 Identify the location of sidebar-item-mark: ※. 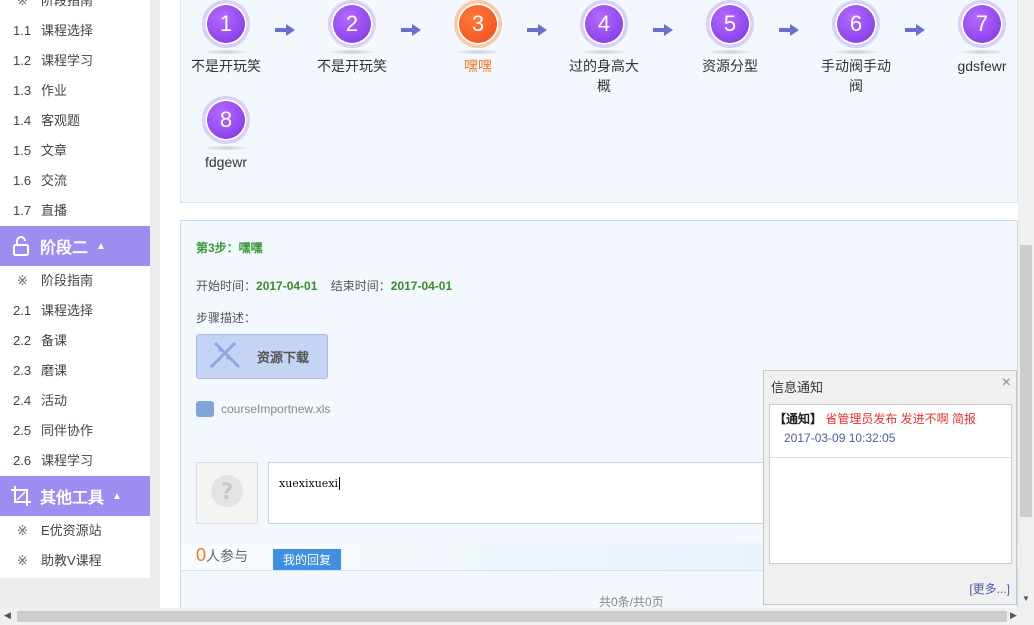
(22, 4).